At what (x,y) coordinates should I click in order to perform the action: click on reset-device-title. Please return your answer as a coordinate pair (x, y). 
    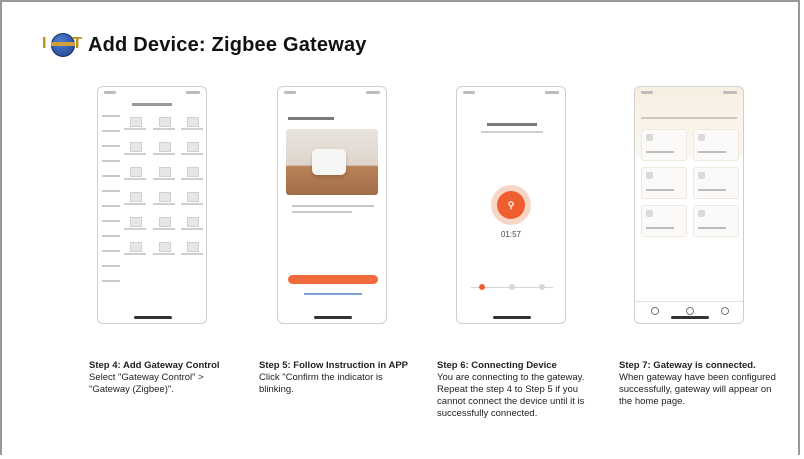
    Looking at the image, I should click on (311, 118).